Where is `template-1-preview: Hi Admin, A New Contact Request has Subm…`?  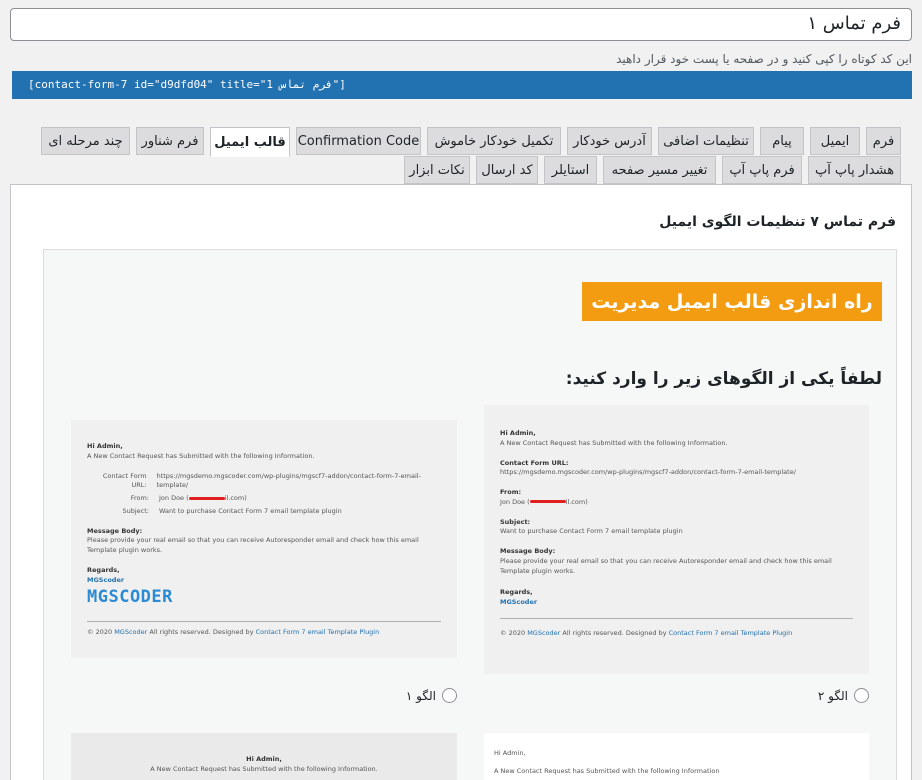
template-1-preview: Hi Admin, A New Contact Request has Subm… is located at coordinates (264, 539).